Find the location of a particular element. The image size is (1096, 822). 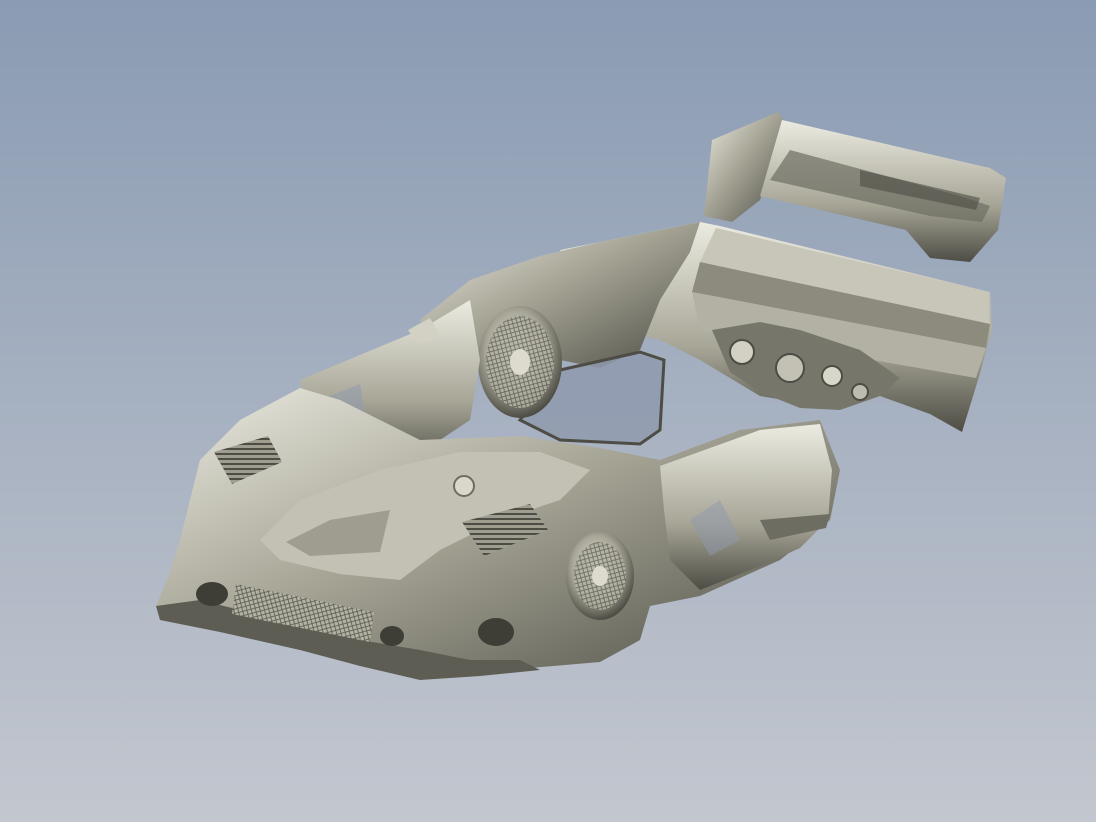

left-intake is located at coordinates (212, 594).